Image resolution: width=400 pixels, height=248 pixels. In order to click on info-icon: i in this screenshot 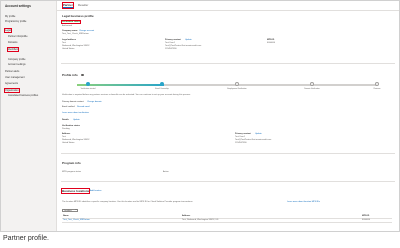, I will do `click(82, 75)`.